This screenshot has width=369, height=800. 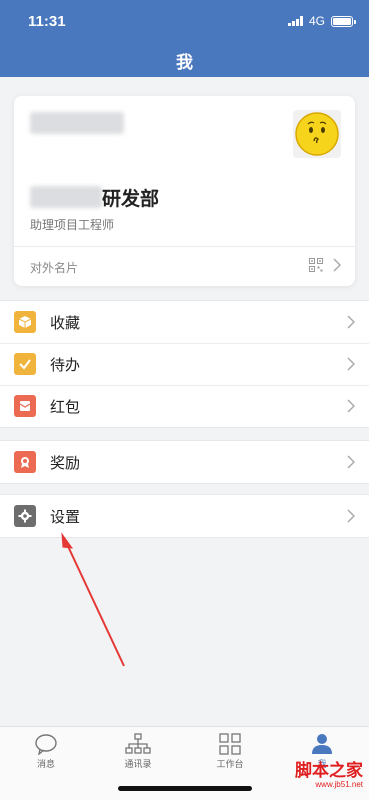 What do you see at coordinates (230, 744) in the screenshot?
I see `grid-icon` at bounding box center [230, 744].